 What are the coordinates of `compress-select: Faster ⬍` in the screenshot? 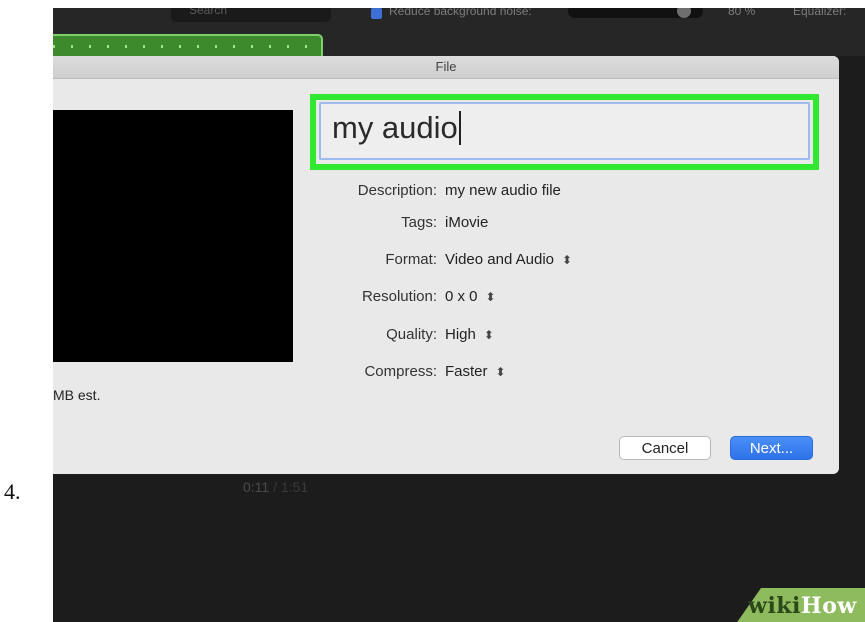 It's located at (475, 371).